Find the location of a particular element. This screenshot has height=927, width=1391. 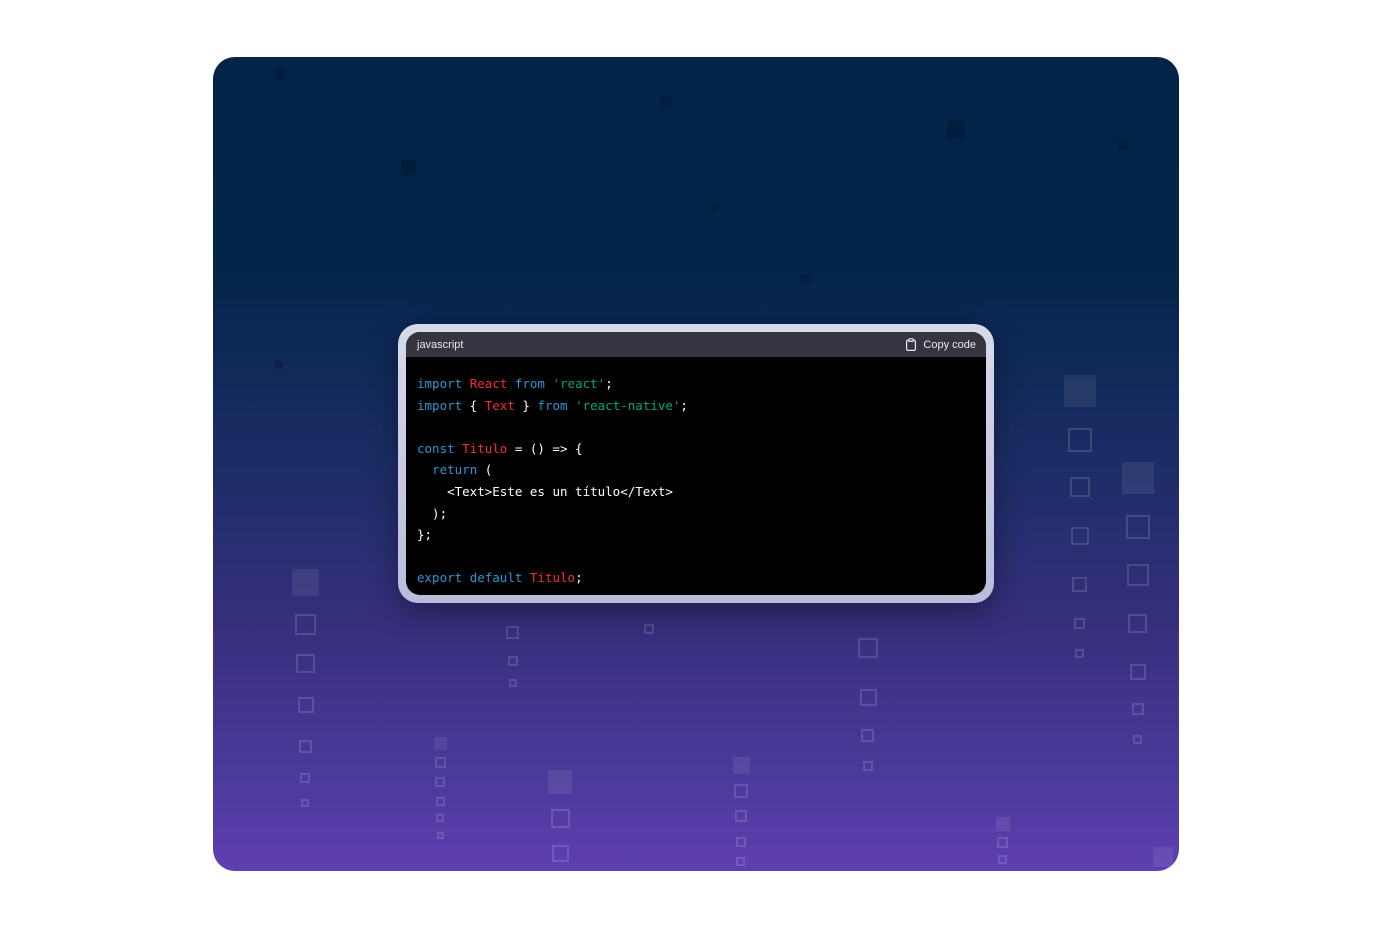

code-block-header: javascript Copy code is located at coordinates (696, 344).